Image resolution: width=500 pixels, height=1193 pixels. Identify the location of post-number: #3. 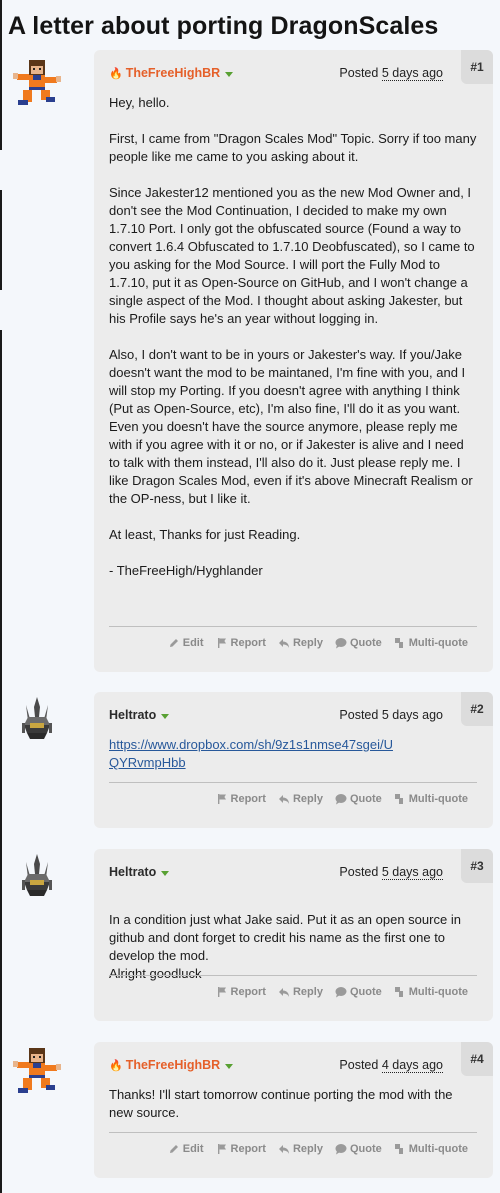
(477, 866).